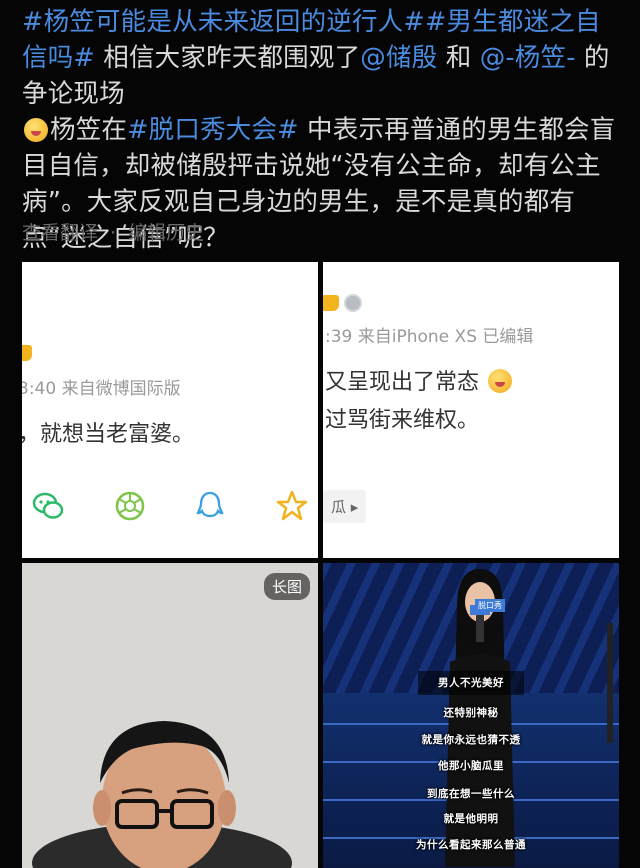 The image size is (640, 868). What do you see at coordinates (471, 766) in the screenshot?
I see `subtitle-line: 他那小脑瓜里` at bounding box center [471, 766].